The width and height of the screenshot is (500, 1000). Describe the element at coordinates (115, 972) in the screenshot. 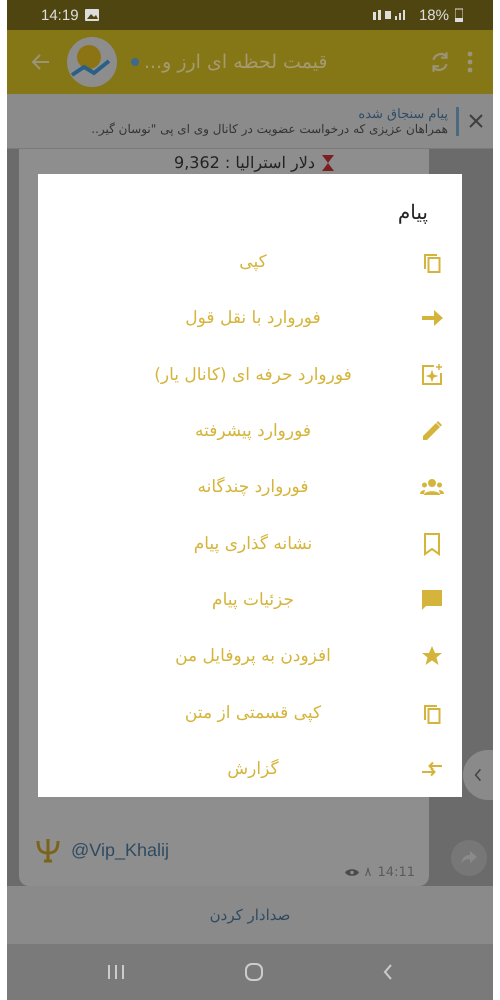

I see `recent-apps-icon` at that location.